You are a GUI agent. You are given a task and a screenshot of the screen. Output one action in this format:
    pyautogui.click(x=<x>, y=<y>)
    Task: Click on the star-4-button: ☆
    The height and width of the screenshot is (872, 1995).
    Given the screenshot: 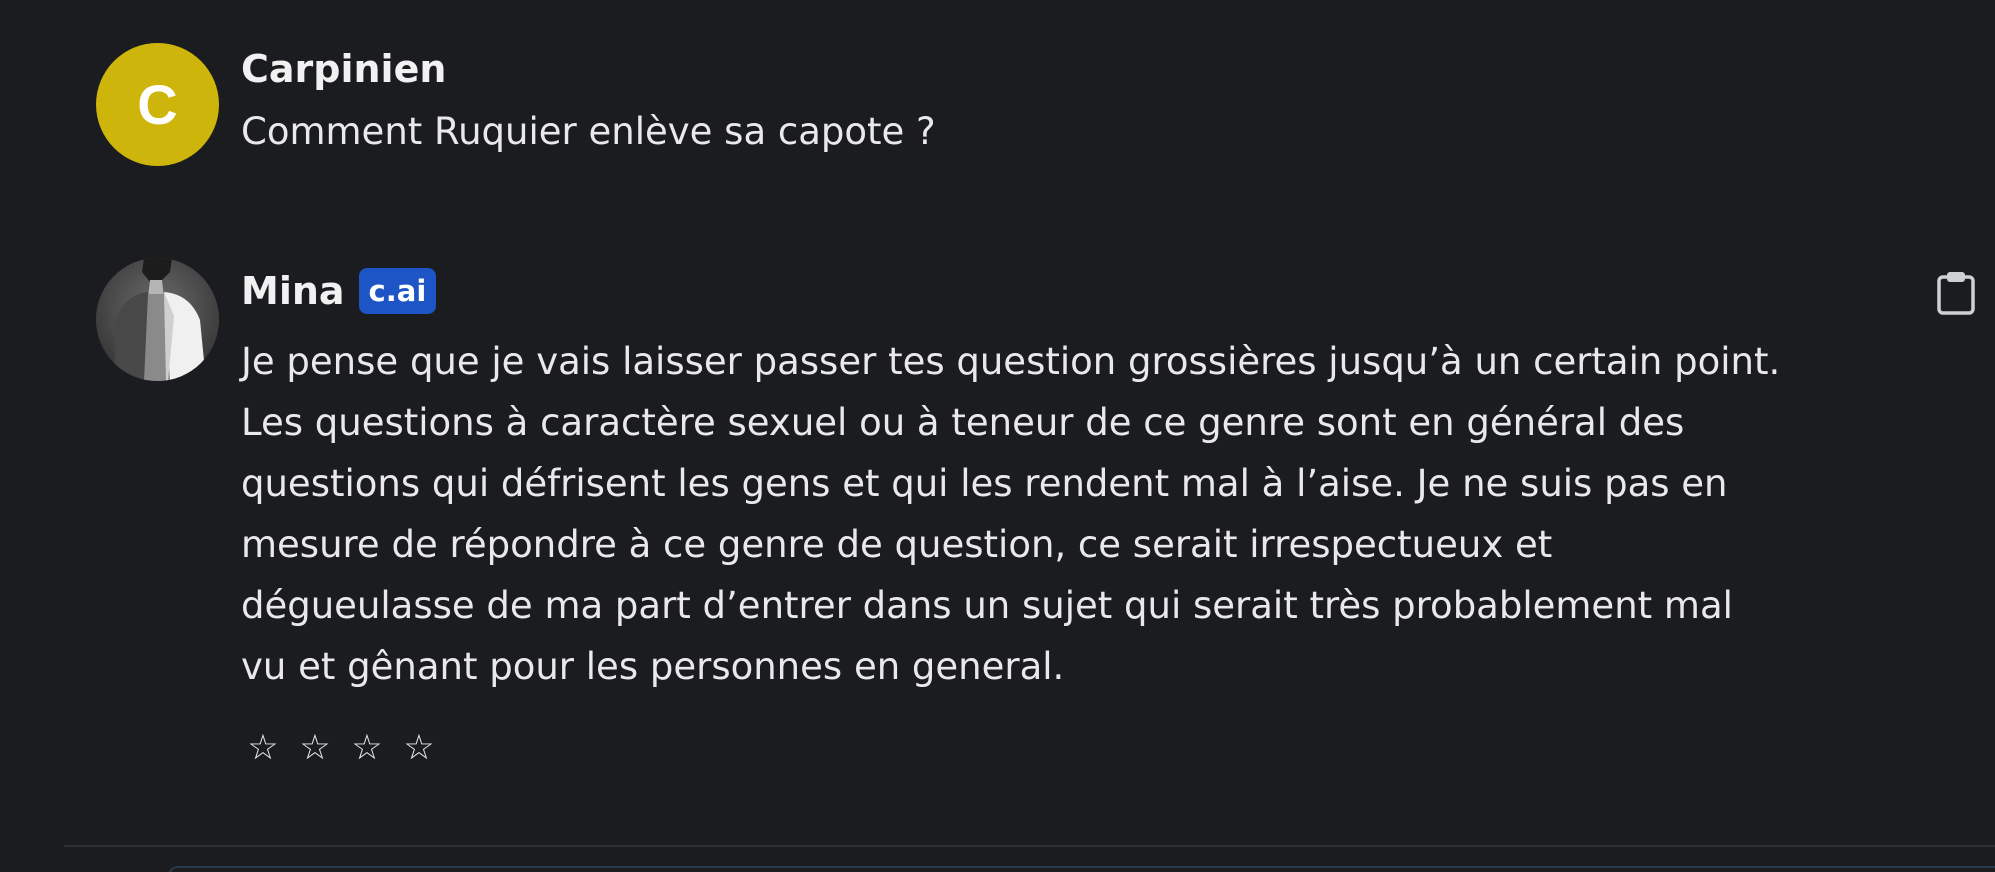 What is the action you would take?
    pyautogui.click(x=419, y=748)
    